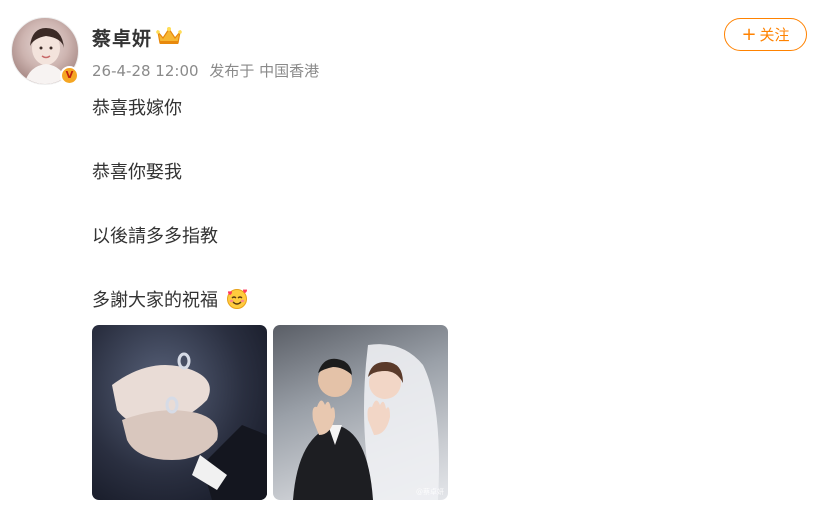  I want to click on post-text-line-with-emoji: 多謝大家的祝福, so click(170, 300).